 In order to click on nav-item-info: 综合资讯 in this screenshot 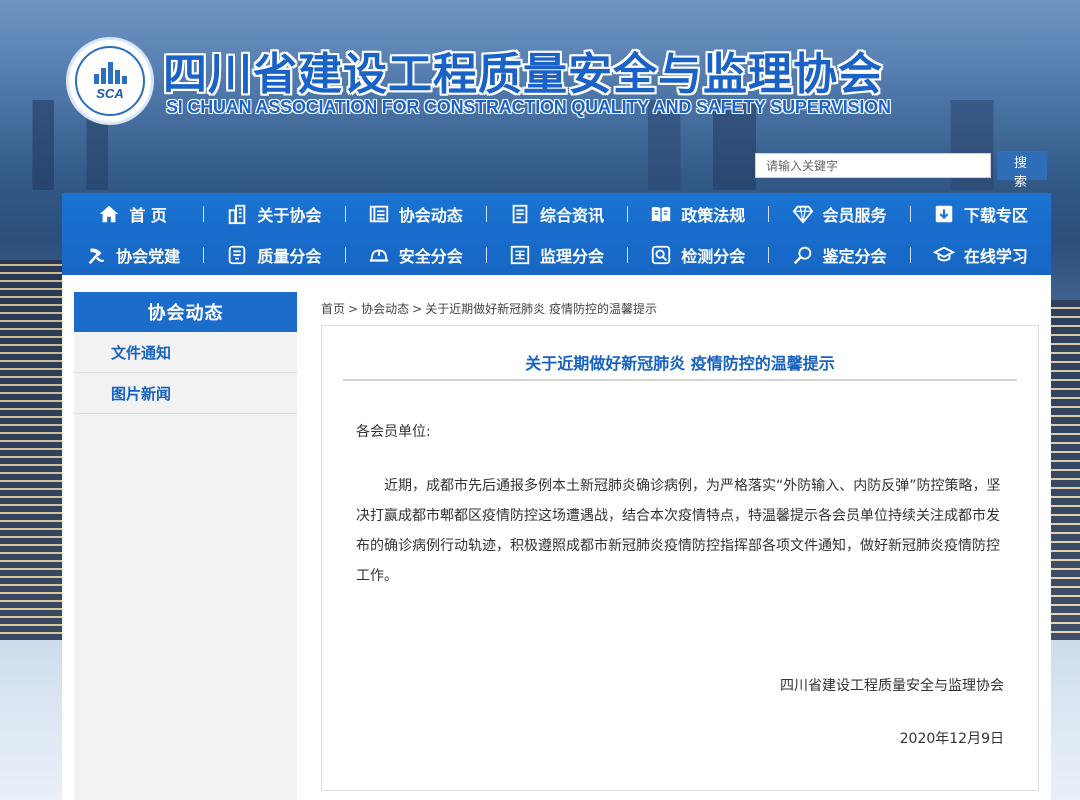, I will do `click(556, 213)`.